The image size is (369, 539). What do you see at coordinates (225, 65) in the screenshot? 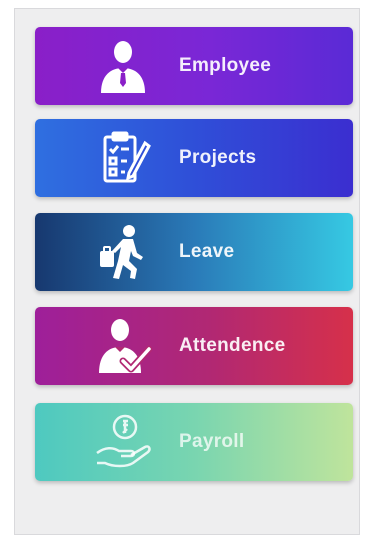
I see `employee-label: Employee` at bounding box center [225, 65].